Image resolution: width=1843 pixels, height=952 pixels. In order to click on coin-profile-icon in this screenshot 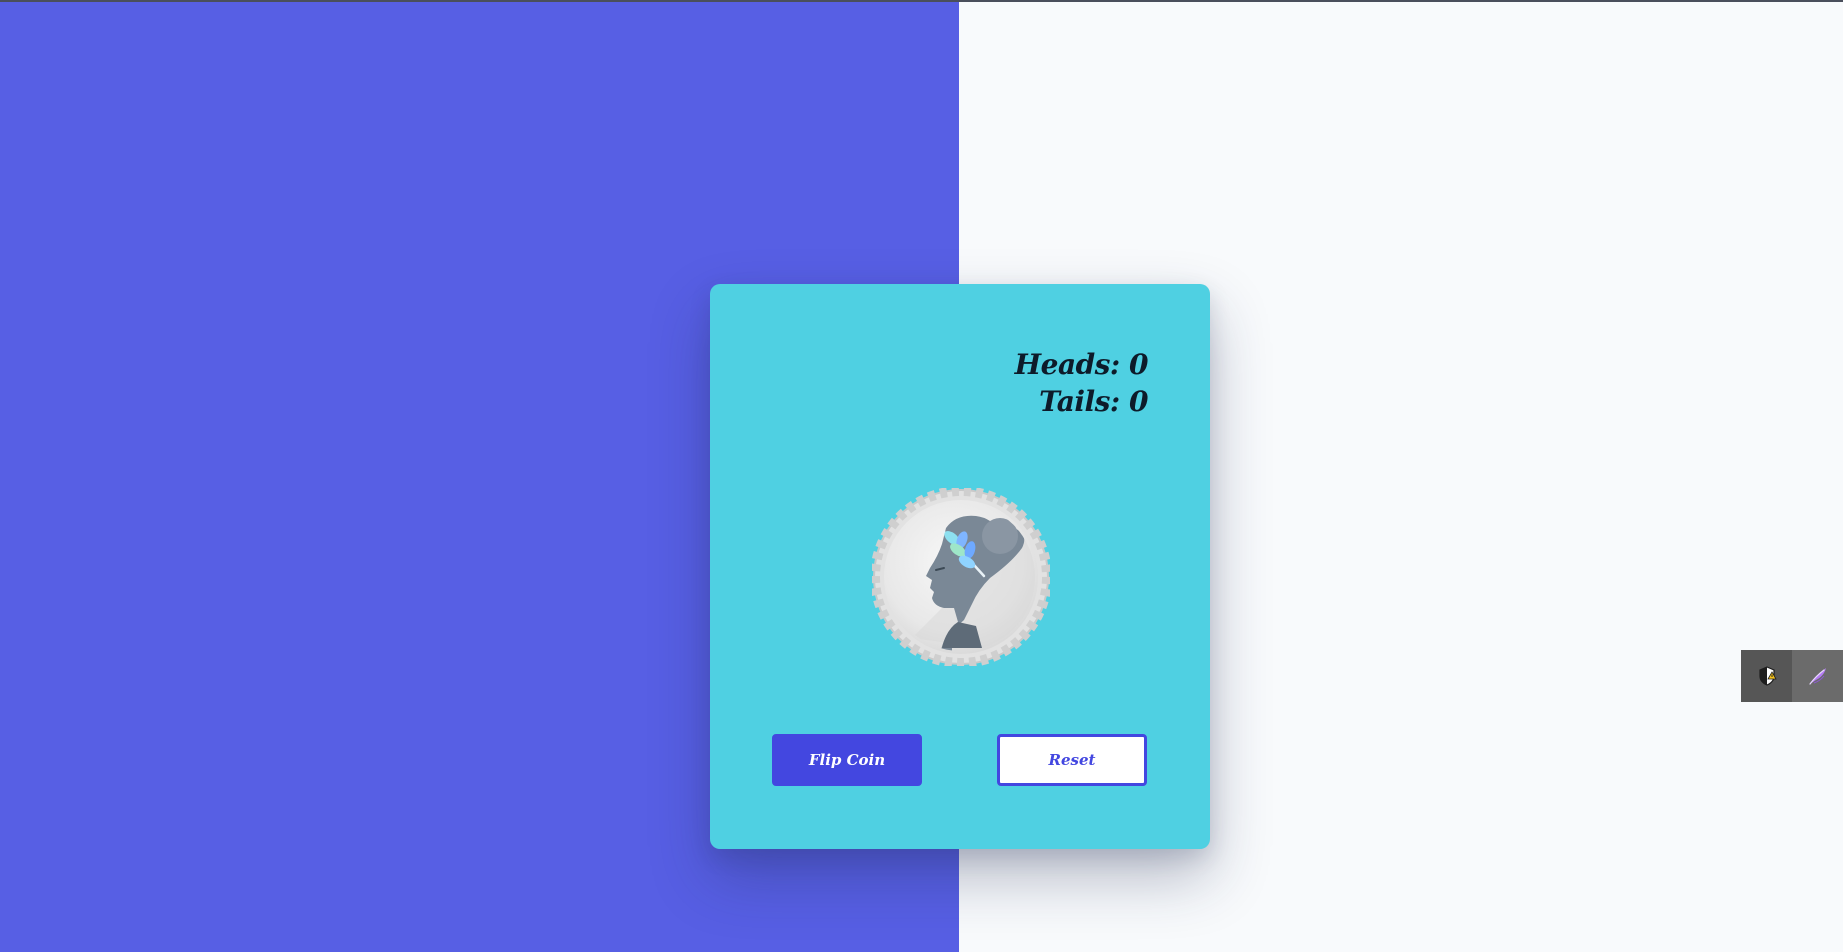, I will do `click(961, 577)`.